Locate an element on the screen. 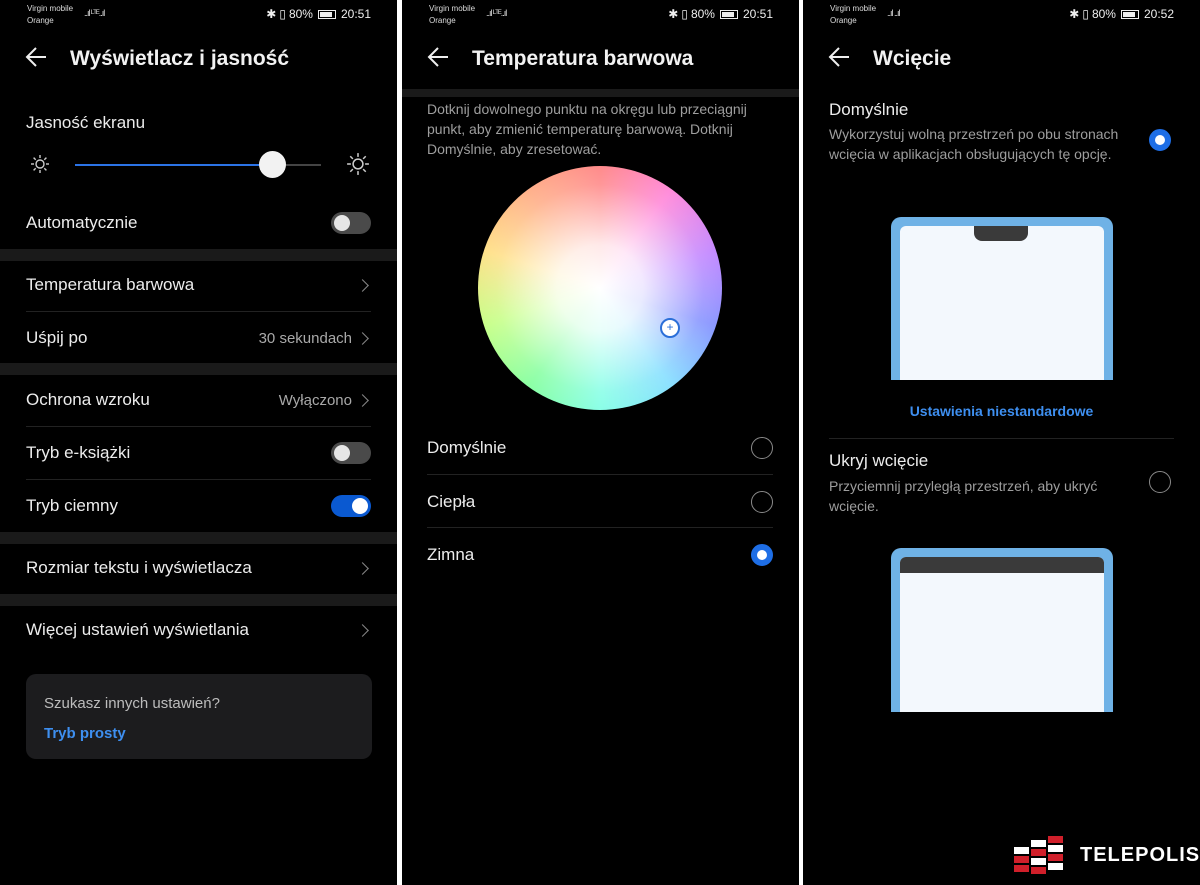  brightness-slider-thumb is located at coordinates (272, 164).